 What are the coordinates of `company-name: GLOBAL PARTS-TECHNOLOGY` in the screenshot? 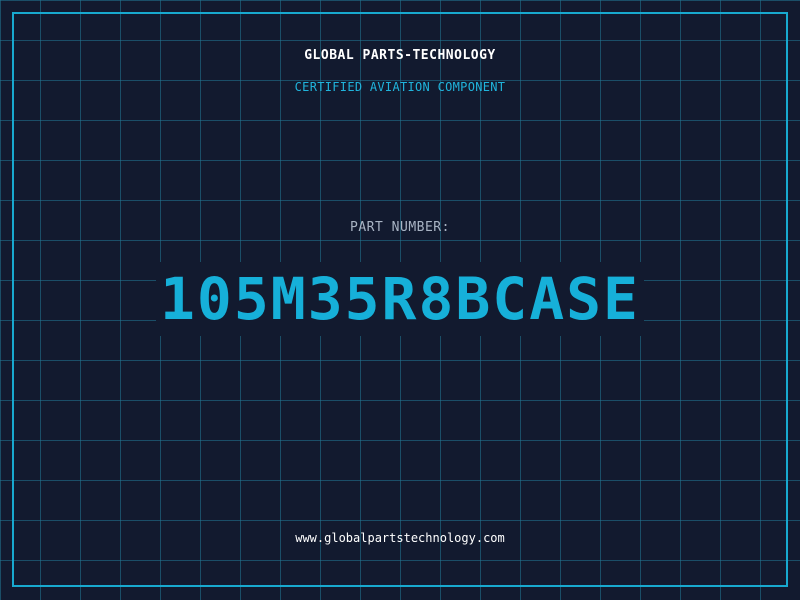 It's located at (400, 55).